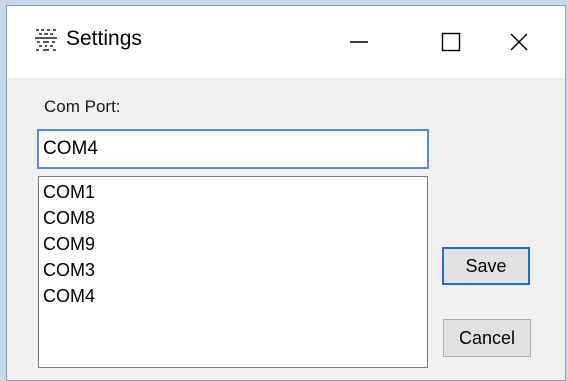 The height and width of the screenshot is (381, 568). Describe the element at coordinates (104, 38) in the screenshot. I see `window-title: Settings` at that location.